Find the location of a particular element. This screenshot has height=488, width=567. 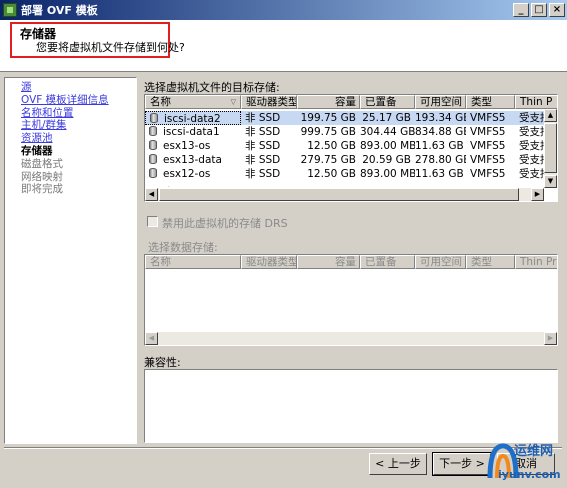

back-button: < 上一步 is located at coordinates (398, 464).